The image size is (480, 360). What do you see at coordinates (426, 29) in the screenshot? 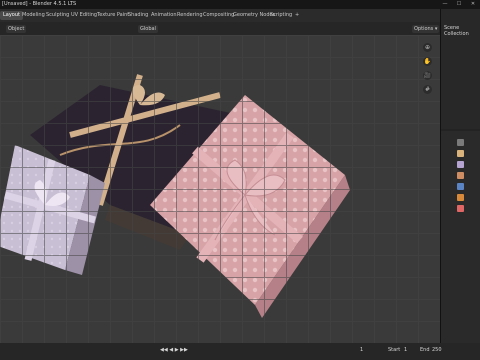
I see `options-dropdown: Options ▾` at bounding box center [426, 29].